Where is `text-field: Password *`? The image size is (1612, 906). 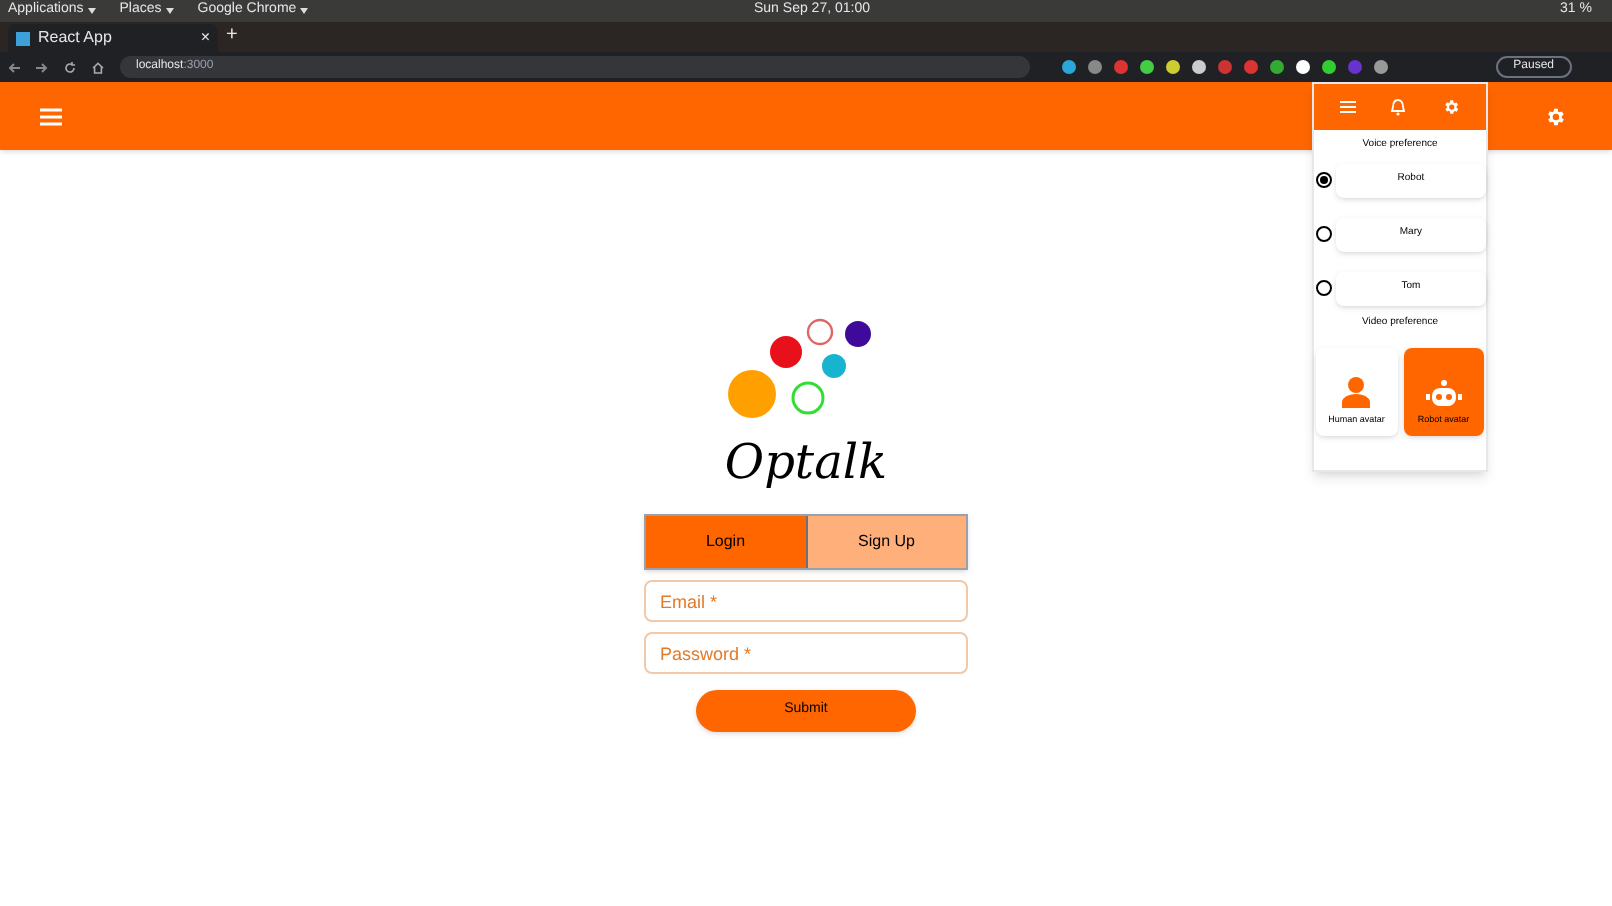 text-field: Password * is located at coordinates (806, 653).